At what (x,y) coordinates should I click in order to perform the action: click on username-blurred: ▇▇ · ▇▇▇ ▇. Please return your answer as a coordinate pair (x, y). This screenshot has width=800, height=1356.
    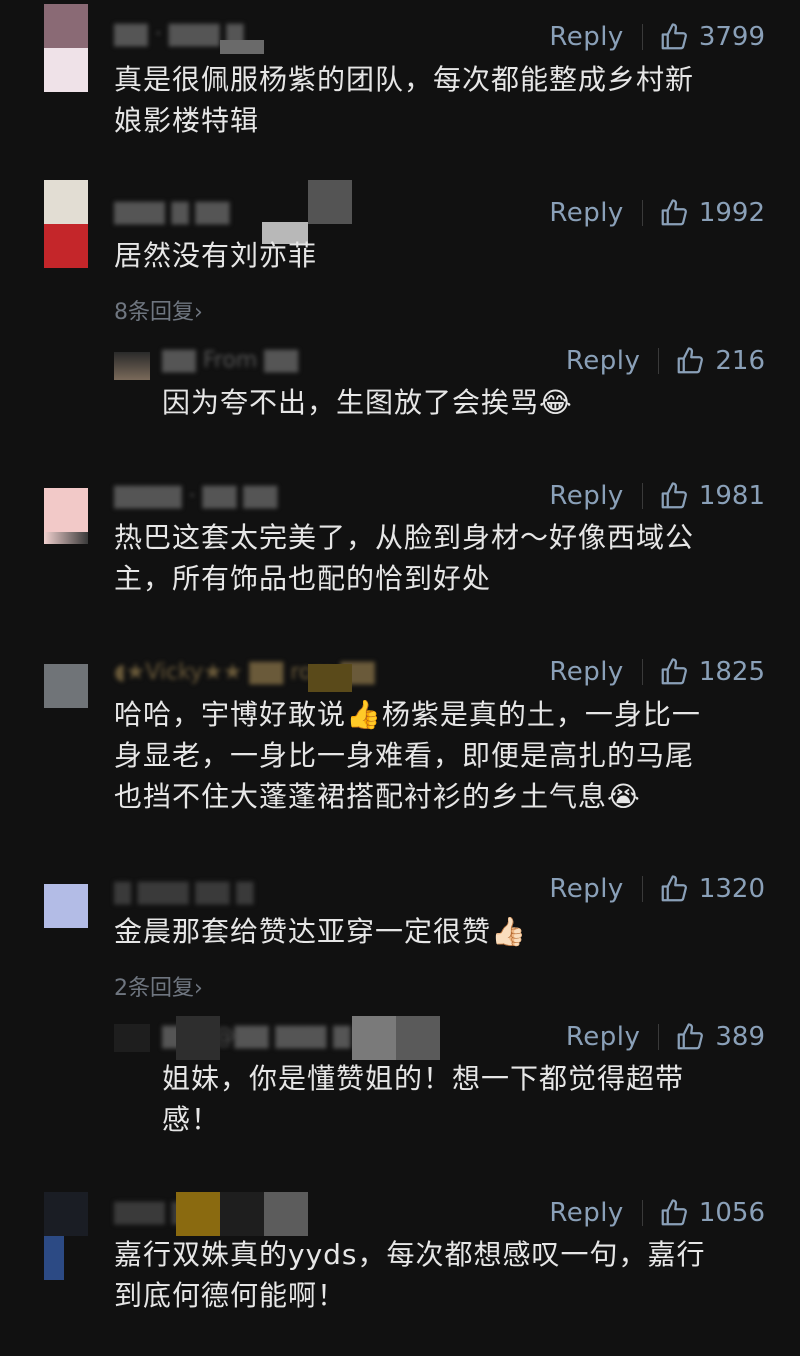
    Looking at the image, I should click on (214, 37).